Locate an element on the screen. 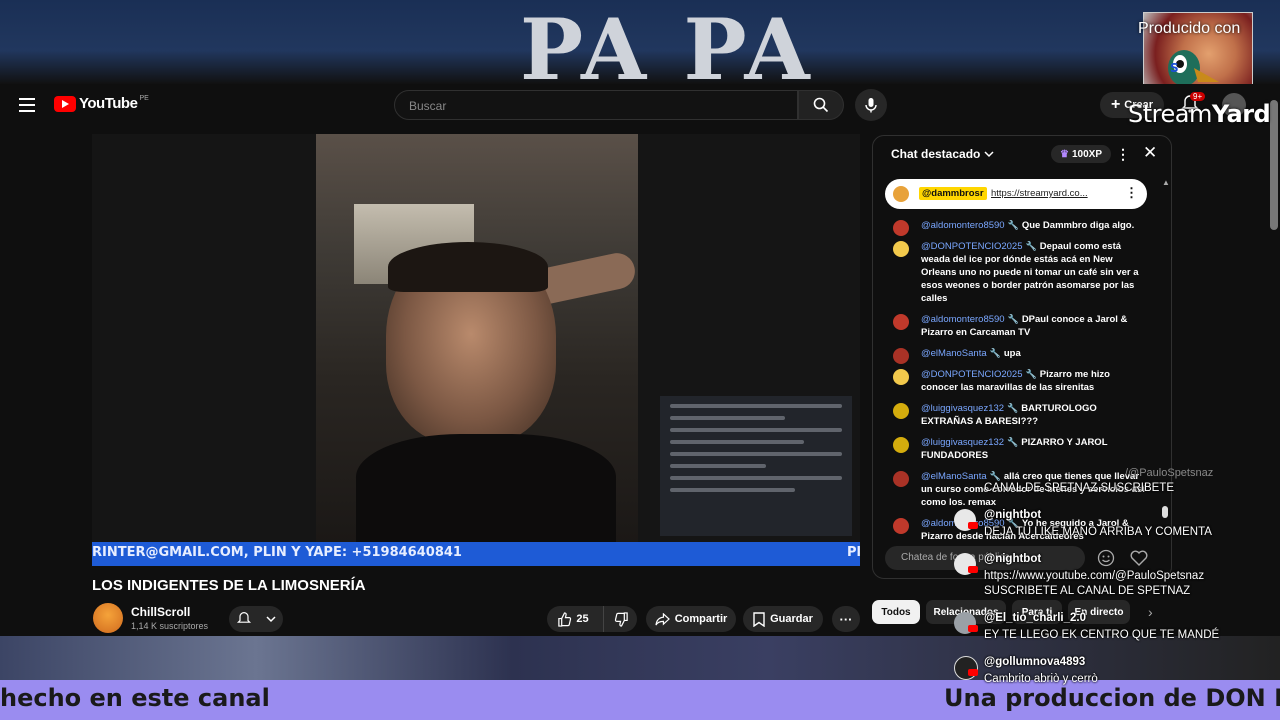 The image size is (1280, 720). chat-scrollbar-thumb is located at coordinates (1165, 512).